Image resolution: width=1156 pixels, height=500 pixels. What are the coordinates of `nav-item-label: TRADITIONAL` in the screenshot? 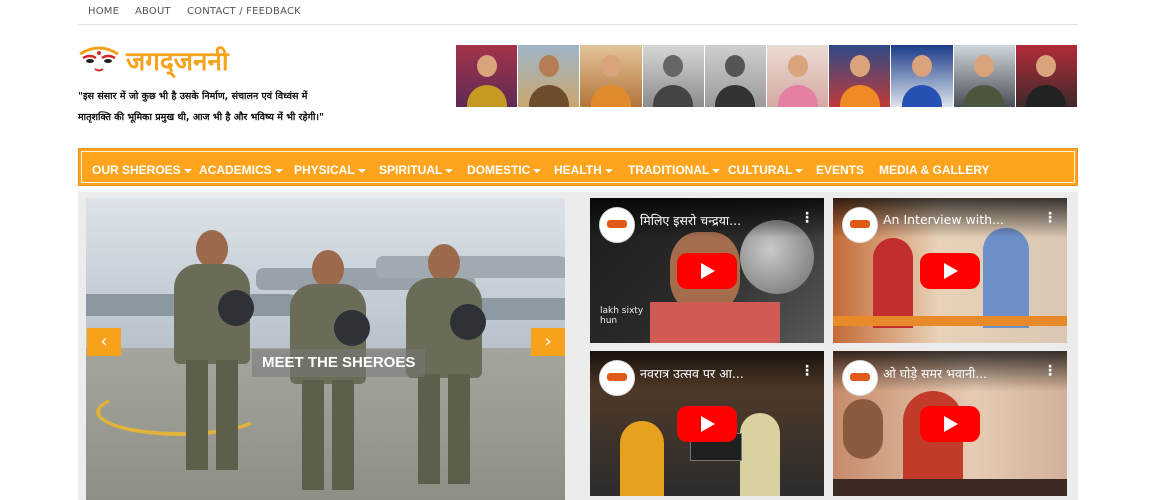 It's located at (669, 170).